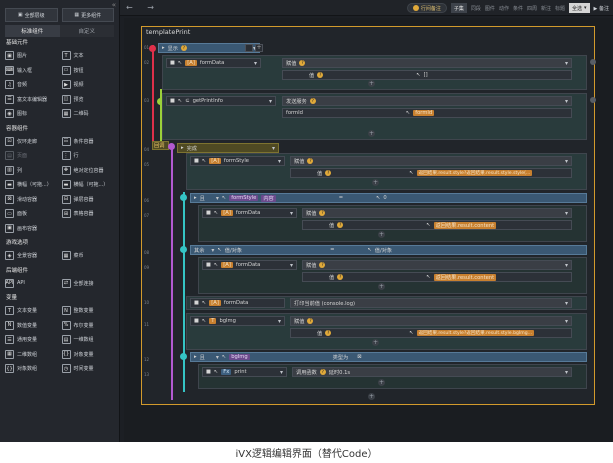 The height and width of the screenshot is (463, 613). I want to click on target-getprintinfo: ■ ↖ ⊆ getPrintInfo ▾, so click(221, 101).